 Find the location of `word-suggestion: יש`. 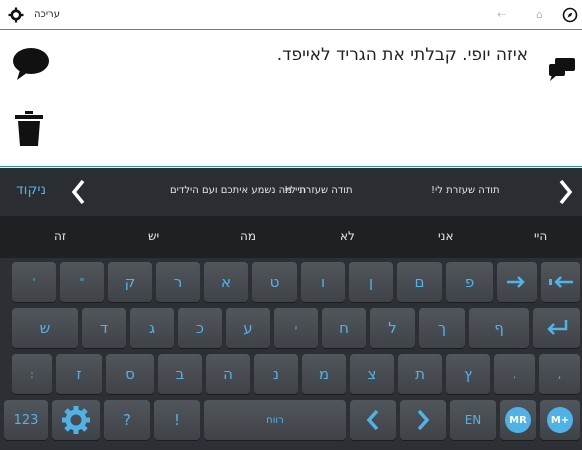

word-suggestion: יש is located at coordinates (153, 236).